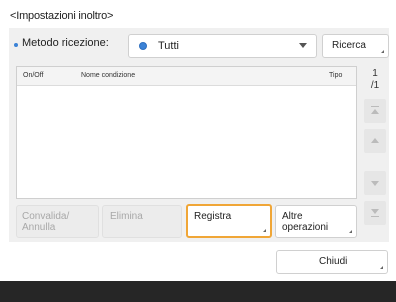 The width and height of the screenshot is (396, 302). I want to click on scroll-top-button, so click(375, 111).